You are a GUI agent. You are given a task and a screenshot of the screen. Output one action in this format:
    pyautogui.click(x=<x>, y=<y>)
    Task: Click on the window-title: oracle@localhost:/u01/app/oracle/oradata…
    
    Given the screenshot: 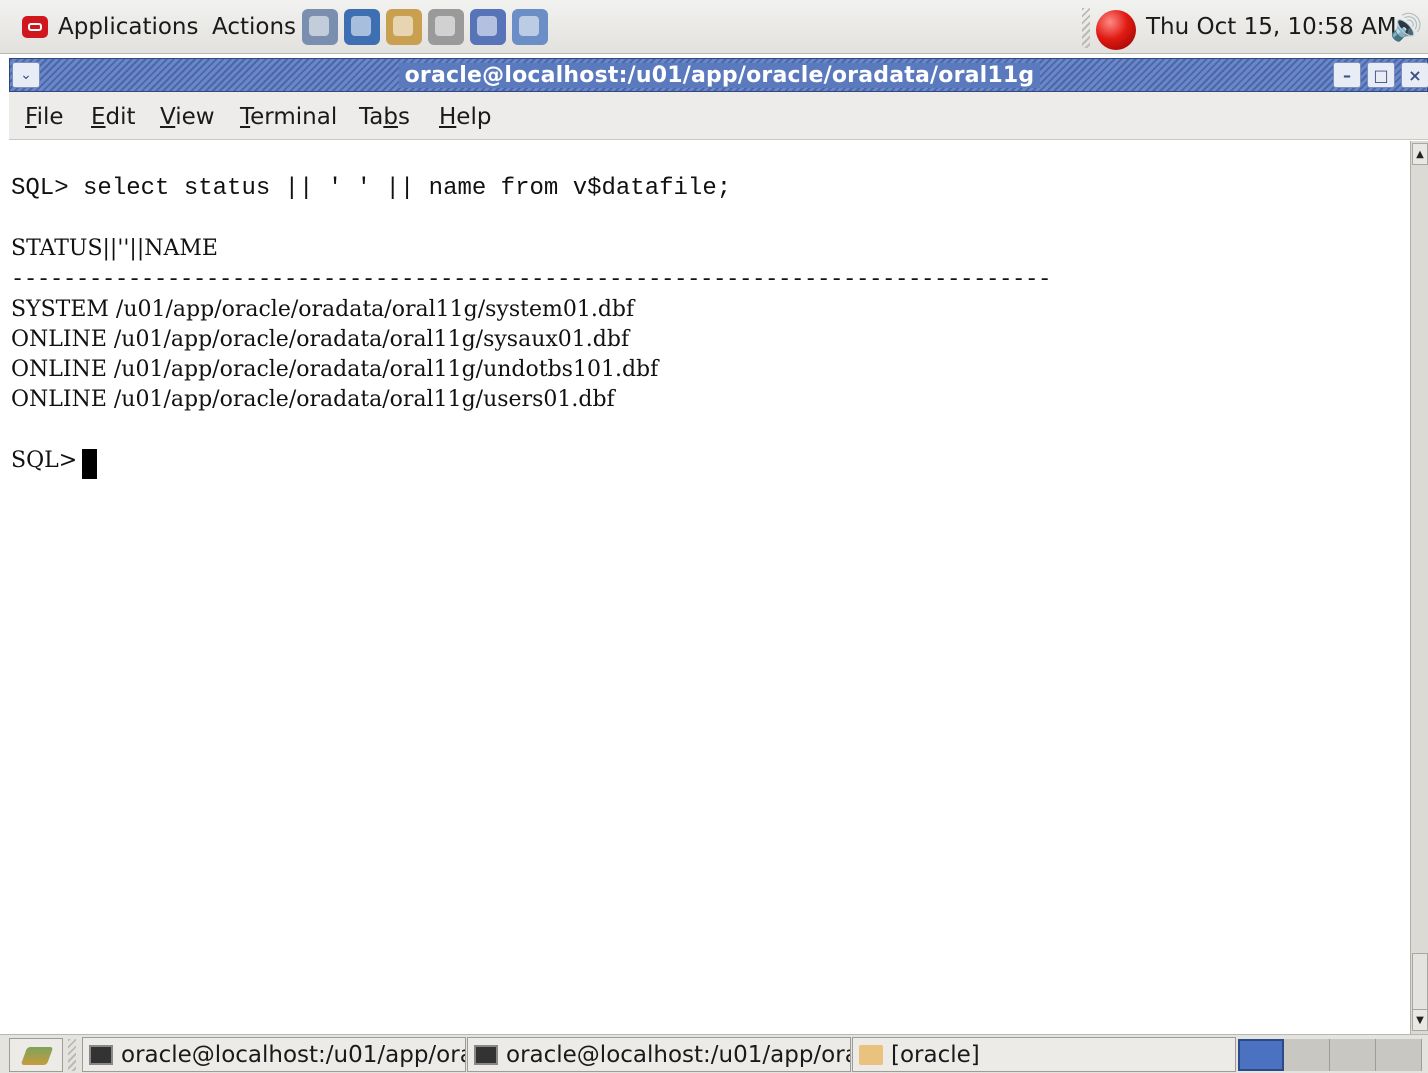 What is the action you would take?
    pyautogui.click(x=719, y=75)
    